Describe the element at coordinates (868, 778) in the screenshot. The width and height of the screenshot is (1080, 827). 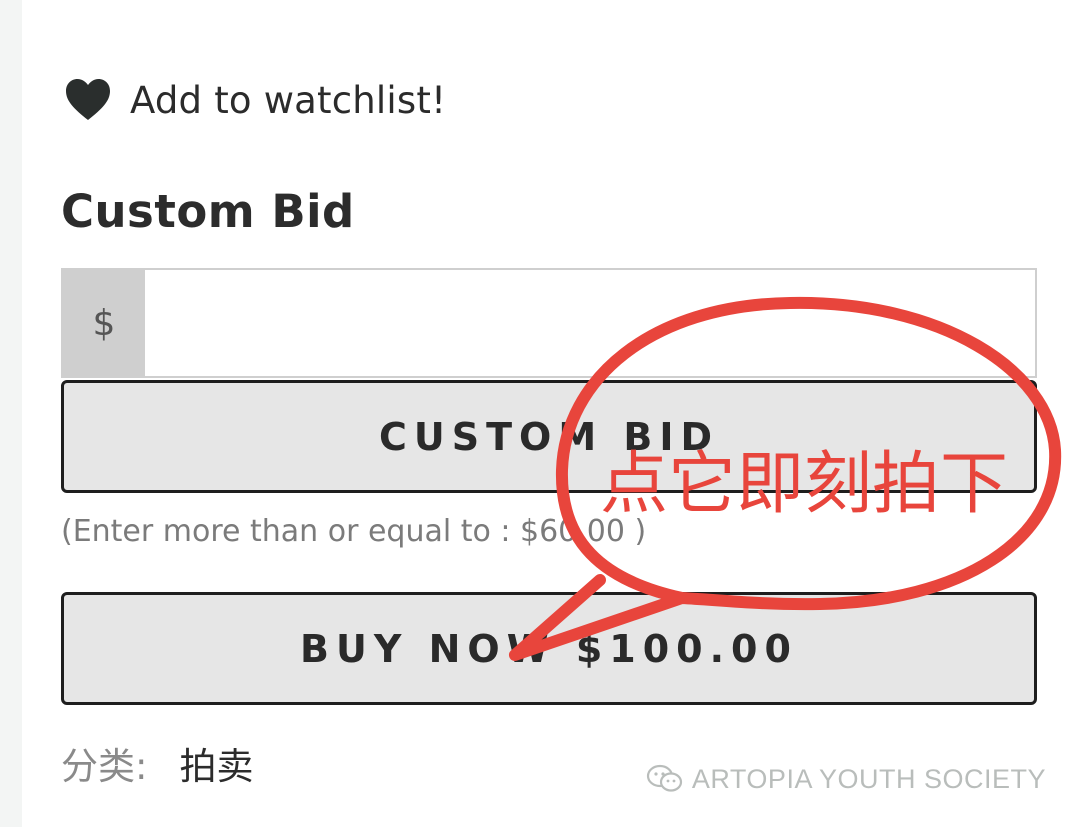
I see `watermark-text: ARTOPIA YOUTH SOCIETY` at that location.